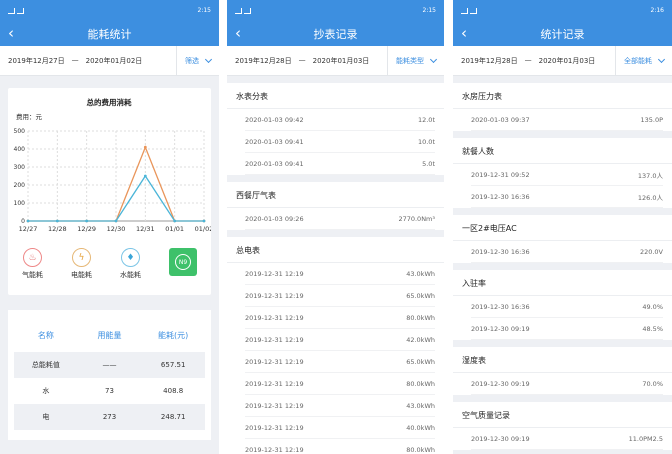  I want to click on nav-bar: ‹ 能耗统计, so click(109, 33).